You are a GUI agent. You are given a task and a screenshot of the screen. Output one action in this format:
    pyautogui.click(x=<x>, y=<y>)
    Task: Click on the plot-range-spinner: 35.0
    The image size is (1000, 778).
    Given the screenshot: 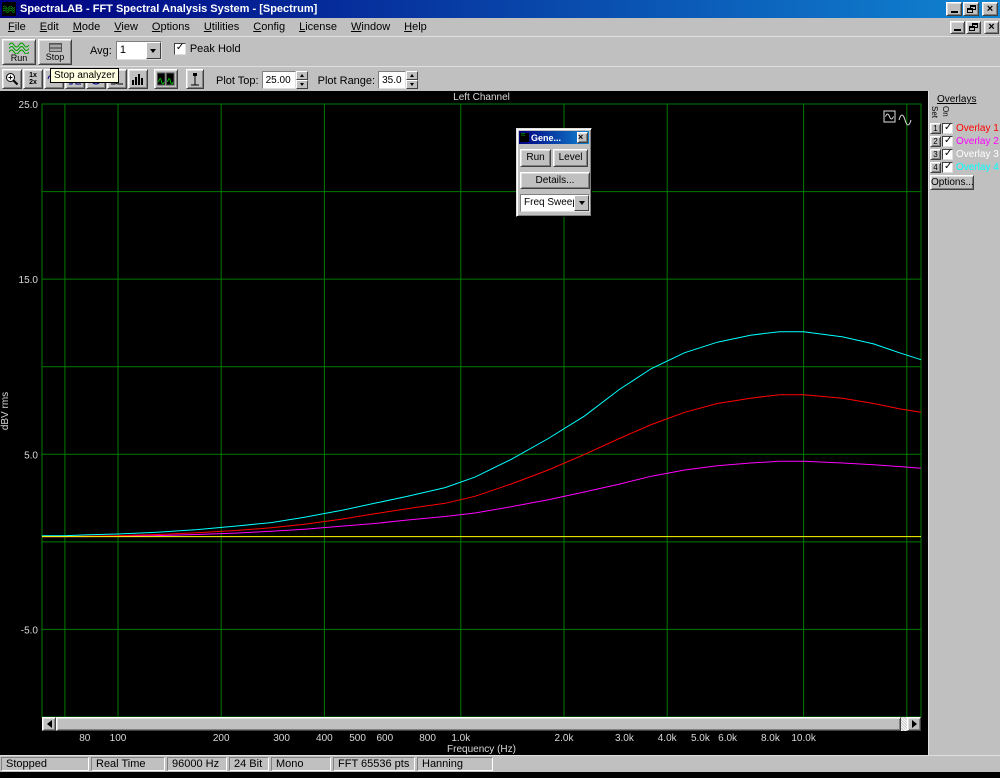 What is the action you would take?
    pyautogui.click(x=398, y=80)
    